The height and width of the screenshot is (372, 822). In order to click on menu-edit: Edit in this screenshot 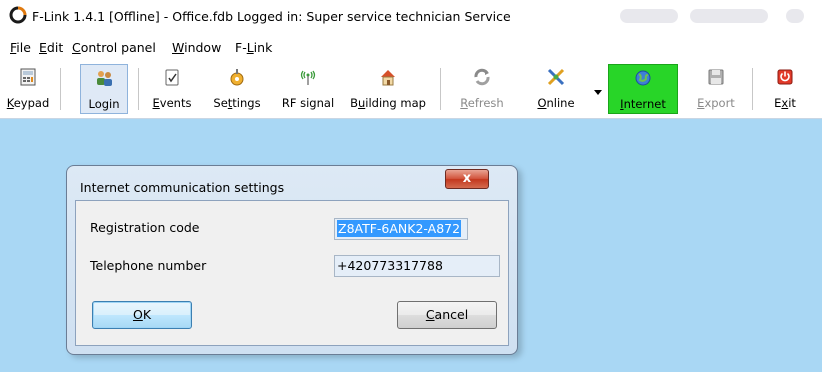, I will do `click(51, 47)`.